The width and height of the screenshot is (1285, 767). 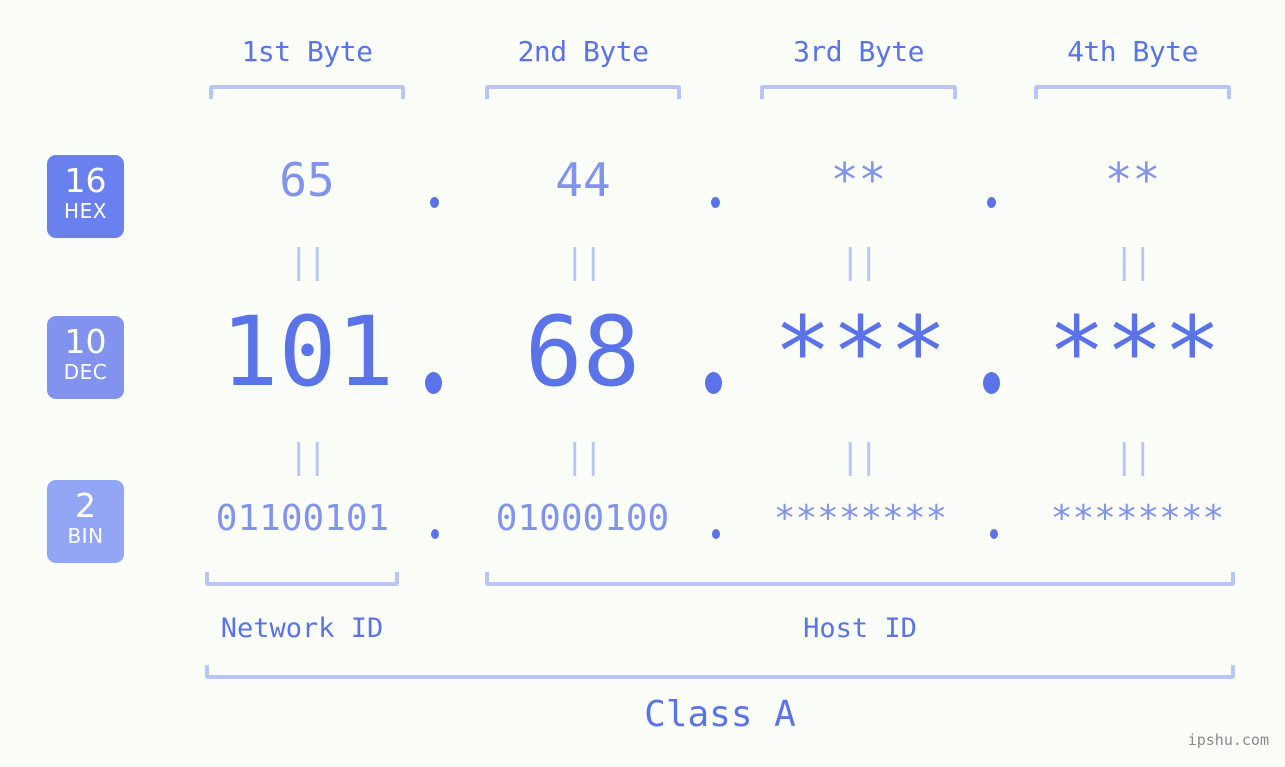 What do you see at coordinates (720, 714) in the screenshot?
I see `class-label: Class A` at bounding box center [720, 714].